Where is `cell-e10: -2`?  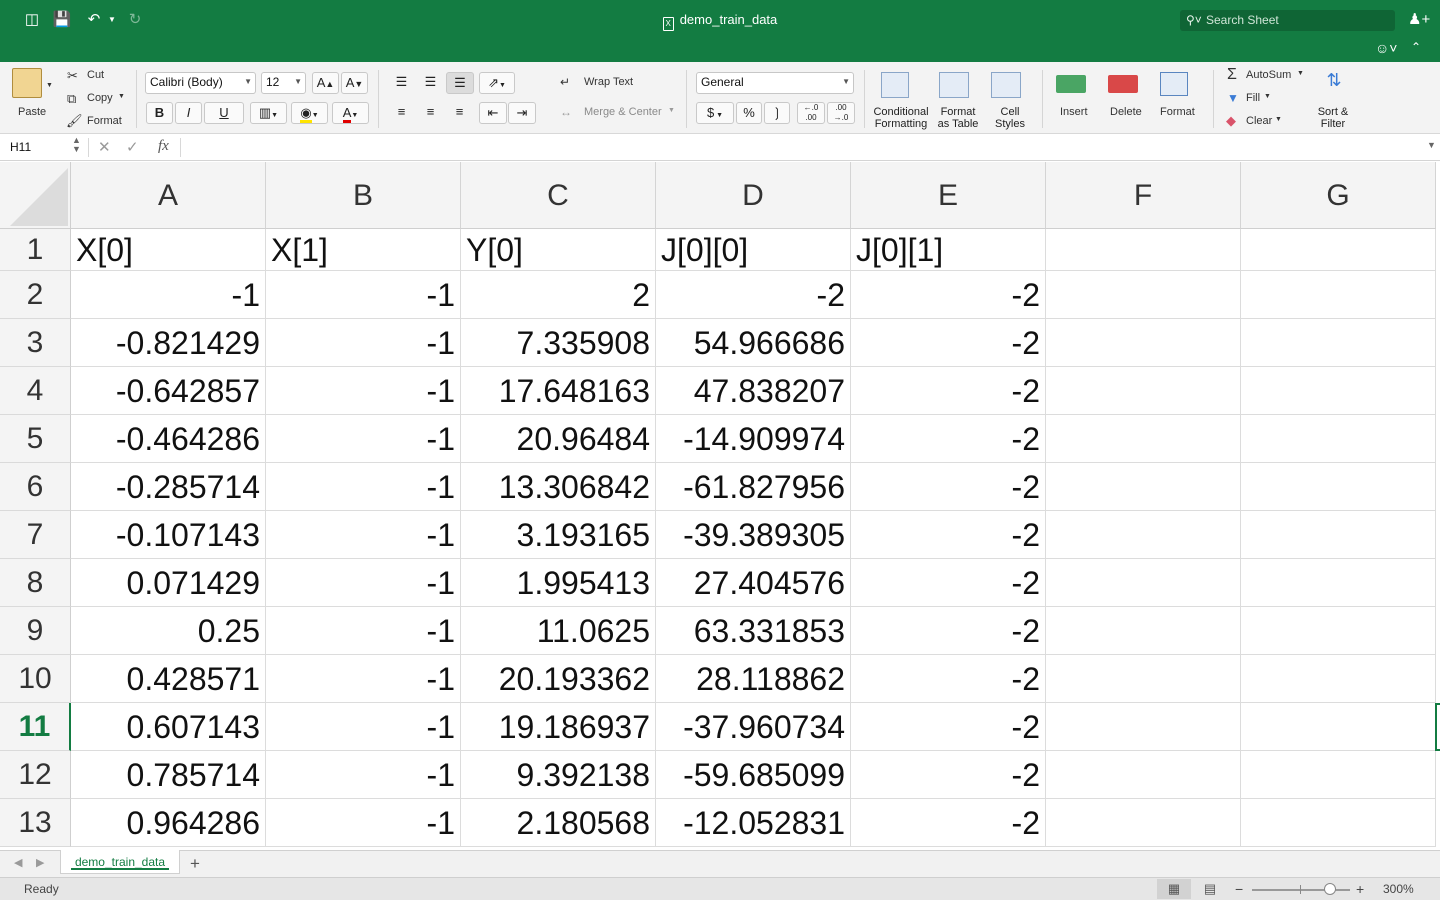 cell-e10: -2 is located at coordinates (948, 679).